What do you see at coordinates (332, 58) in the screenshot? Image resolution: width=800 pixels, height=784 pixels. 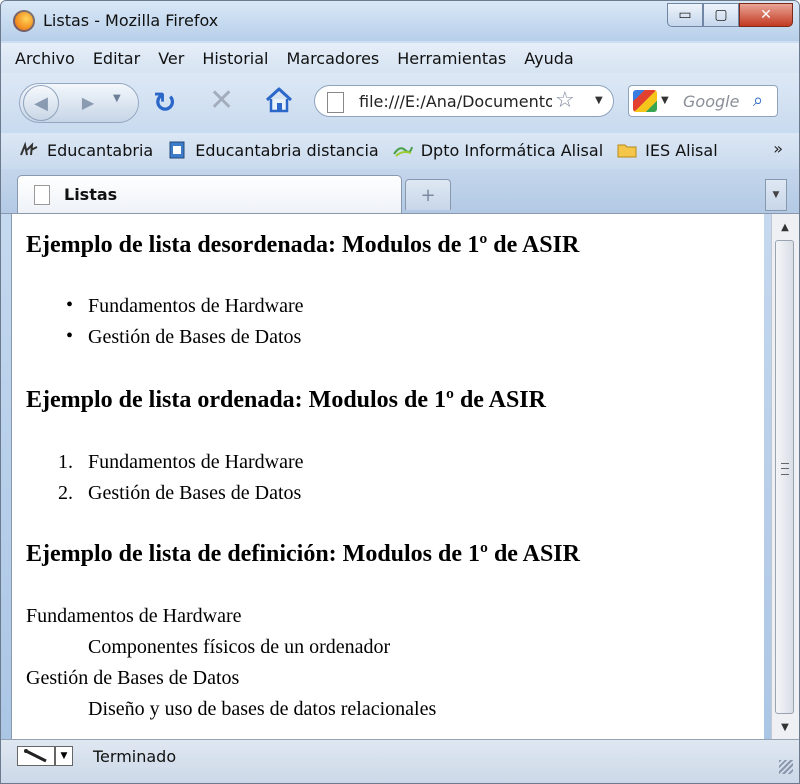 I see `menu-marcadores: Marcadores` at bounding box center [332, 58].